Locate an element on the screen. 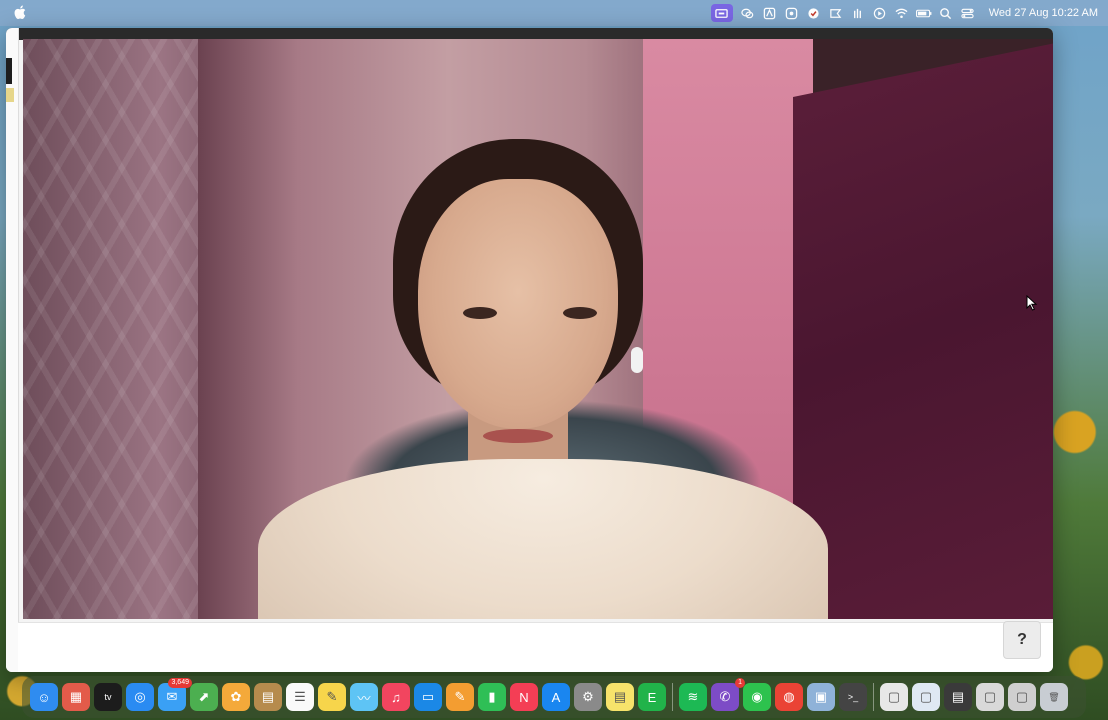 Image resolution: width=1108 pixels, height=720 pixels. dock-app-mail: ✉ 3,649 is located at coordinates (175, 694).